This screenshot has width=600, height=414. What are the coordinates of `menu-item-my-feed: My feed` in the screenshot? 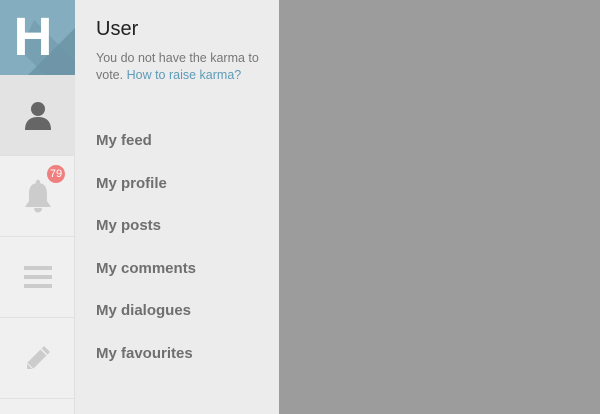 It's located at (146, 141).